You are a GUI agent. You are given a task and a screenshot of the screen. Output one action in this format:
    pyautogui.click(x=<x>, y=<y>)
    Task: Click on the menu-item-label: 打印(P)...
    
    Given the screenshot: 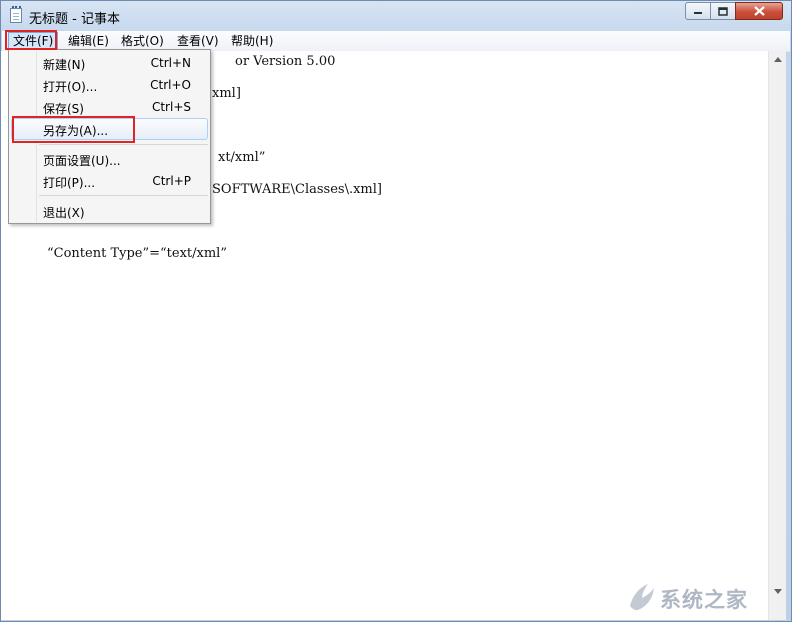 What is the action you would take?
    pyautogui.click(x=69, y=183)
    